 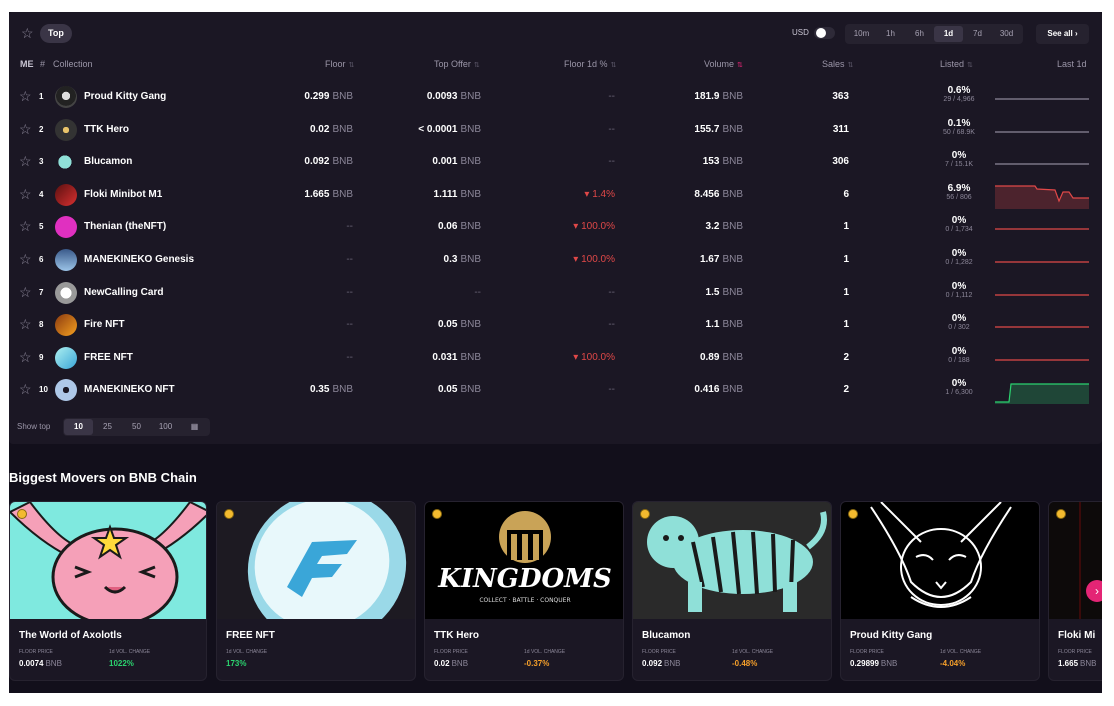 What do you see at coordinates (873, 663) in the screenshot?
I see `card-floor-value: 0.29899 BNB` at bounding box center [873, 663].